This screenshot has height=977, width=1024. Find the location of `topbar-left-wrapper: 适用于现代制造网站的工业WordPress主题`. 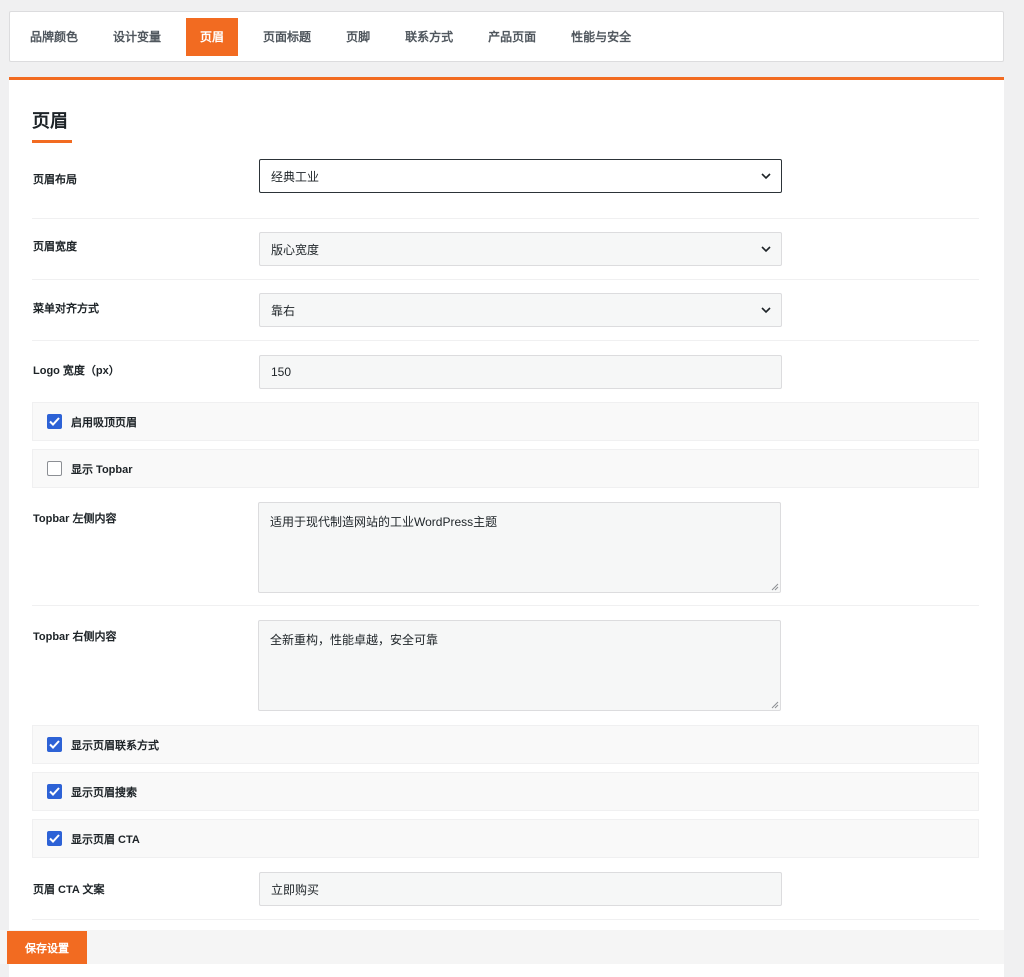

topbar-left-wrapper: 适用于现代制造网站的工业WordPress主题 is located at coordinates (519, 547).